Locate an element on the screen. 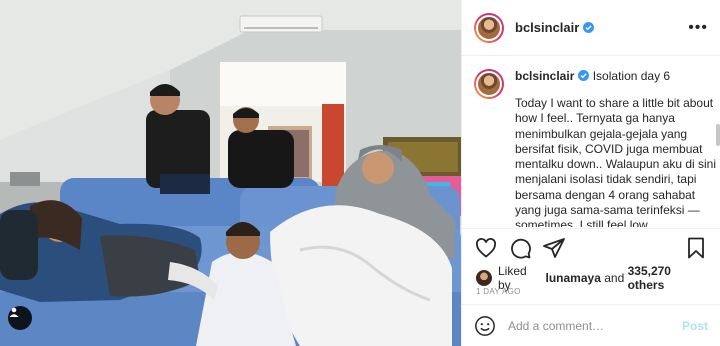 The image size is (720, 346). liker-avatar is located at coordinates (484, 278).